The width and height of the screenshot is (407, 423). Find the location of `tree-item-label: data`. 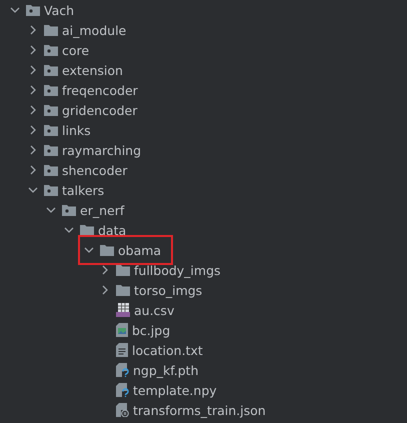

tree-item-label: data is located at coordinates (112, 230).